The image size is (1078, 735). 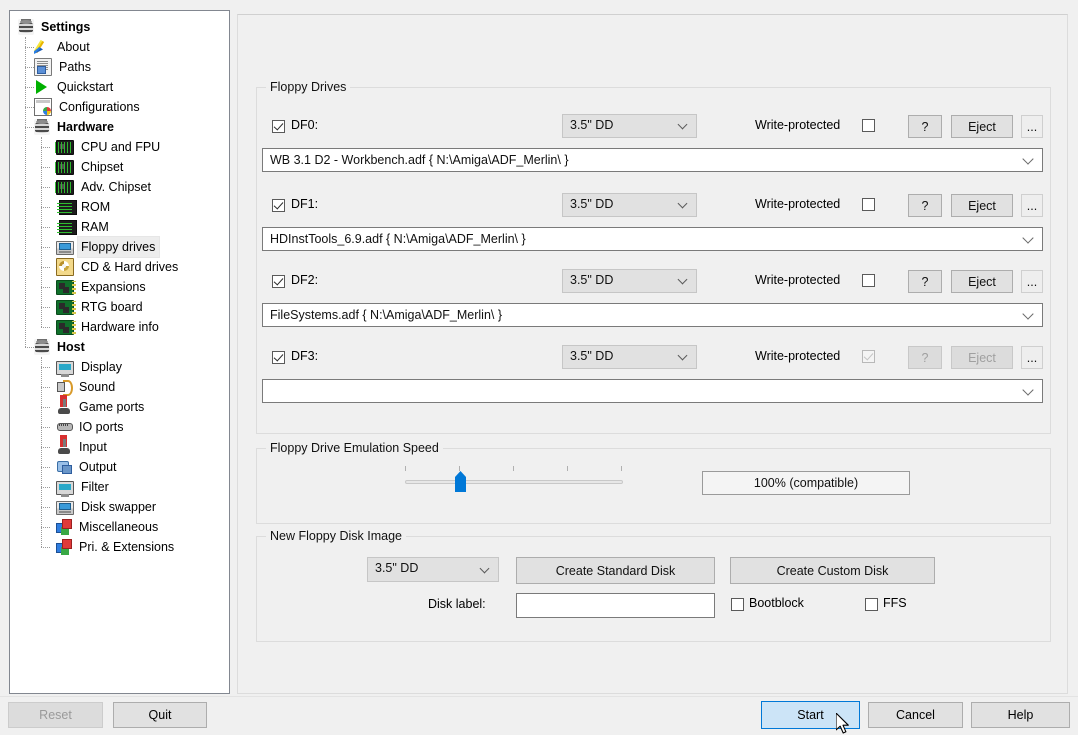 I want to click on df3-type-combo: 3.5" DD, so click(x=629, y=357).